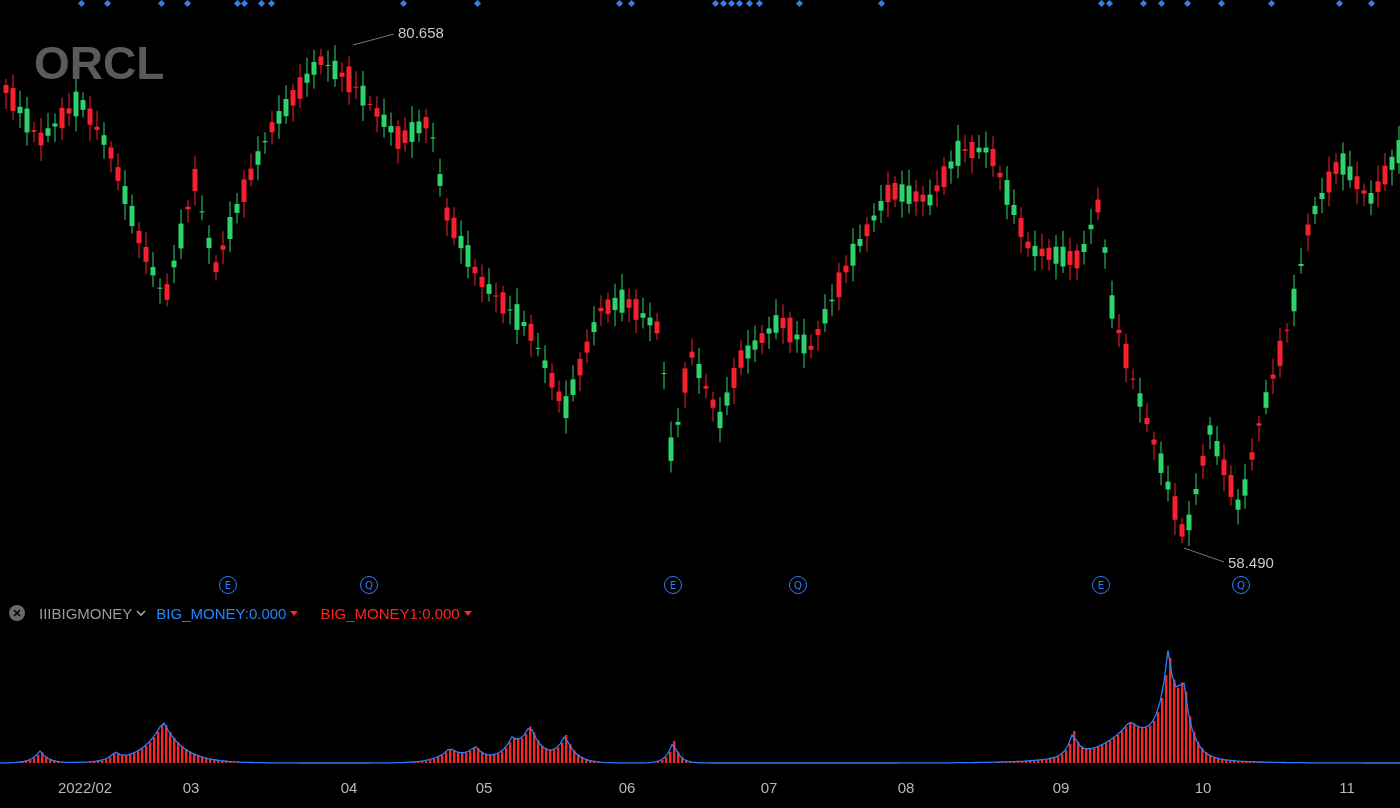 Image resolution: width=1400 pixels, height=808 pixels. What do you see at coordinates (1203, 787) in the screenshot?
I see `axis-label: 10` at bounding box center [1203, 787].